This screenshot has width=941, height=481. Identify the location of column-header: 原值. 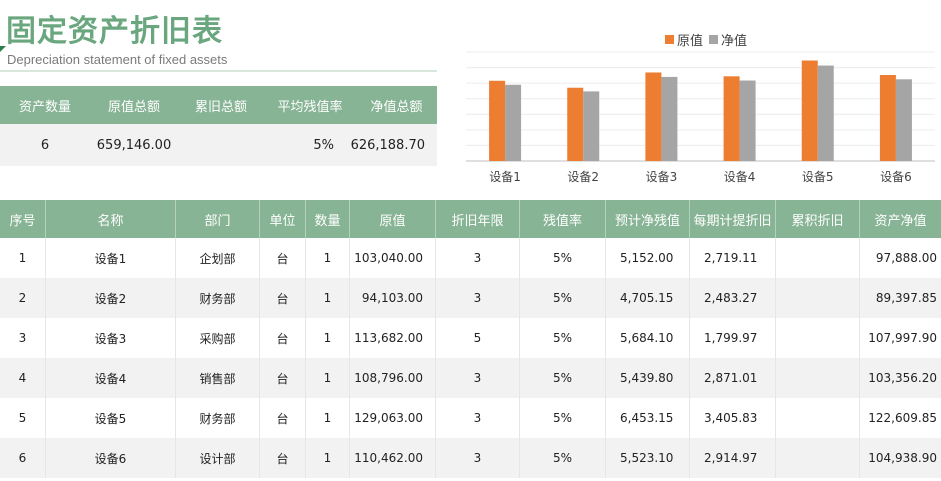
(393, 219).